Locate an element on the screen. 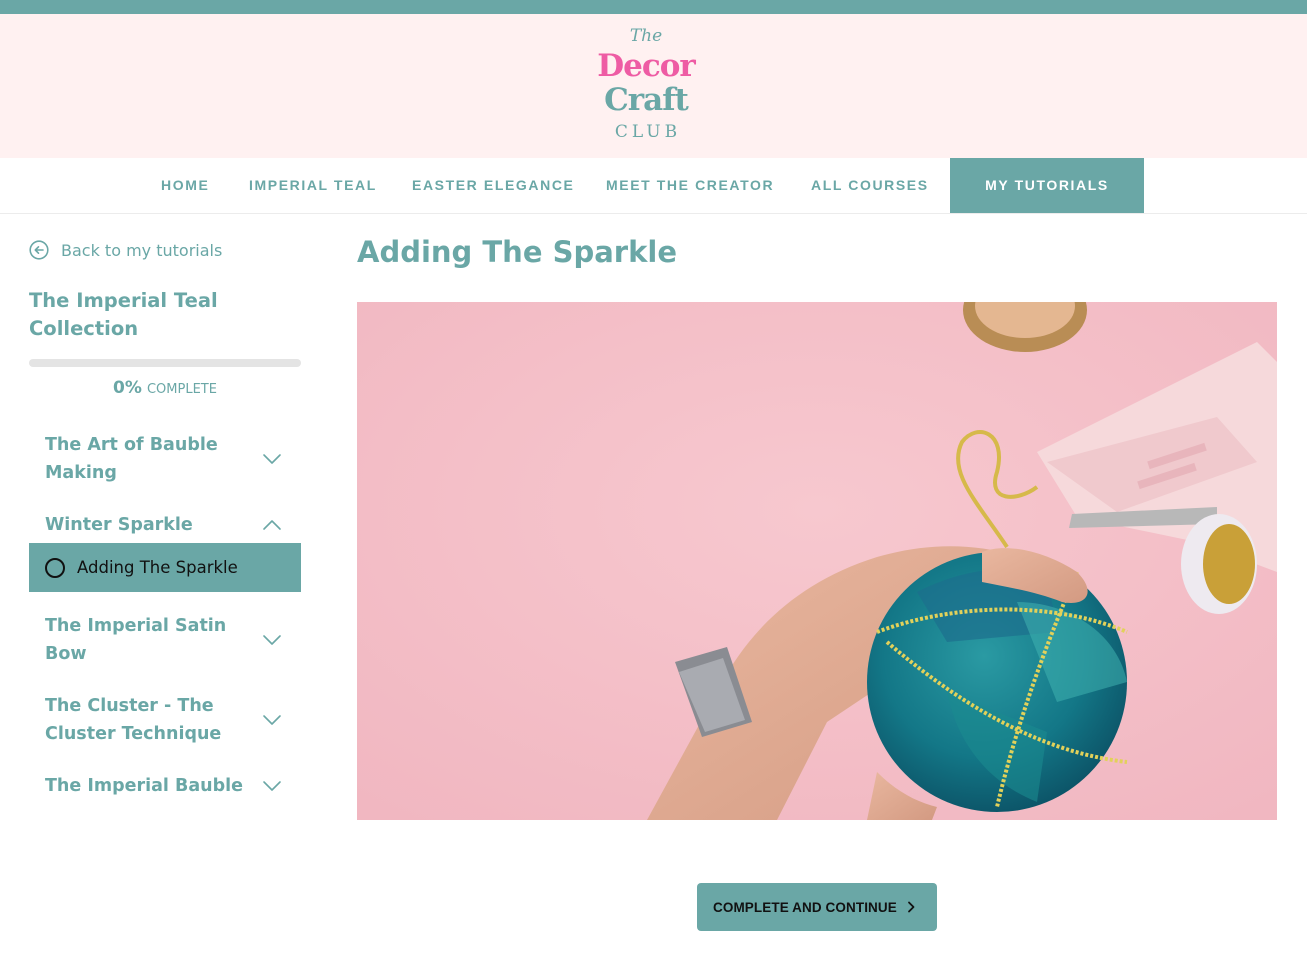  back-to-tutorials-link: Back to my tutorials is located at coordinates (125, 250).